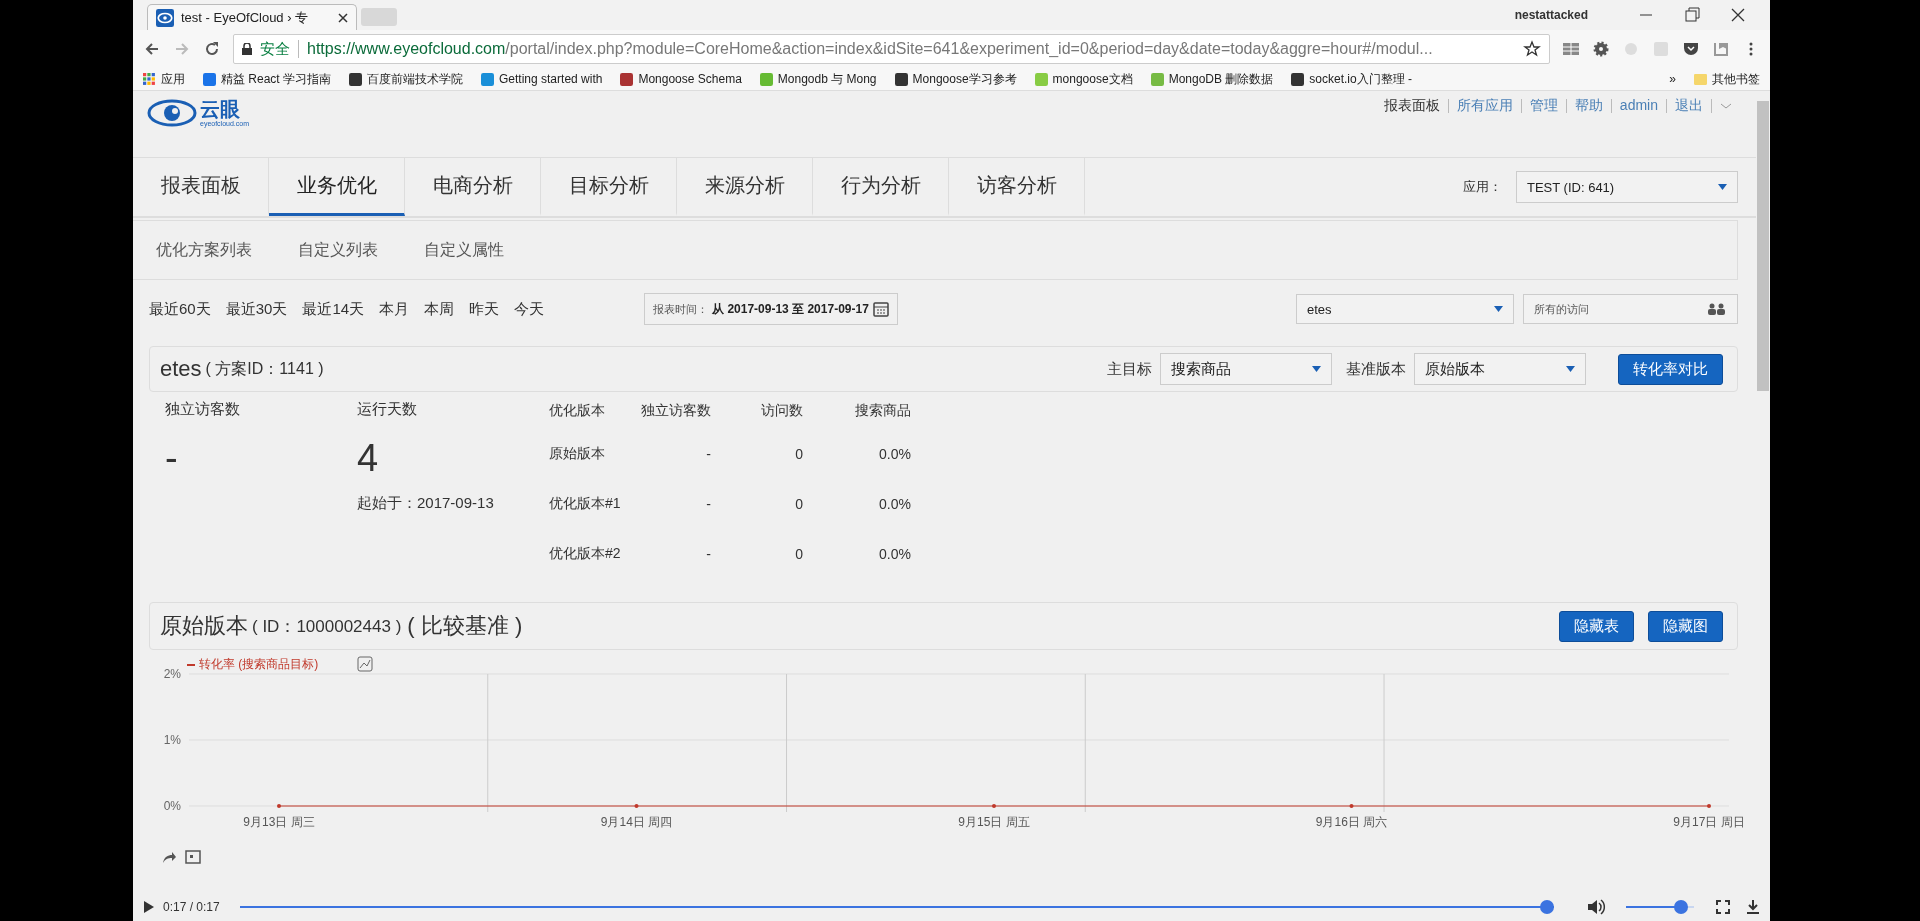 Image resolution: width=1920 pixels, height=921 pixels. What do you see at coordinates (338, 250) in the screenshot?
I see `subnav-link: 自定义列表` at bounding box center [338, 250].